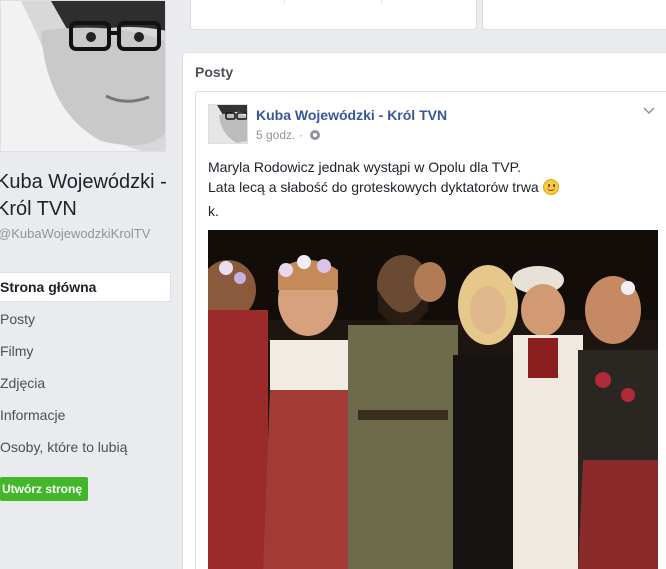 The image size is (666, 569). Describe the element at coordinates (44, 489) in the screenshot. I see `create-page-button: Utwórz stronę` at that location.